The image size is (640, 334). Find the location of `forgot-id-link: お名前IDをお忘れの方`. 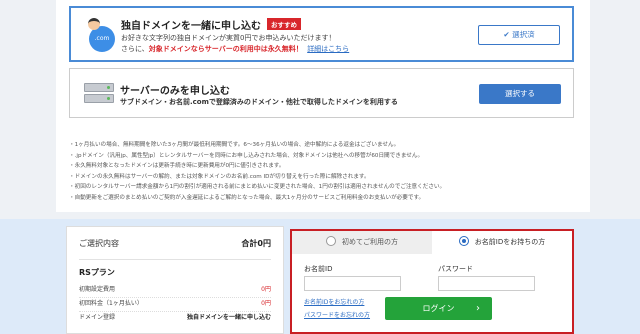

forgot-id-link: お名前IDをお忘れの方 is located at coordinates (334, 301).